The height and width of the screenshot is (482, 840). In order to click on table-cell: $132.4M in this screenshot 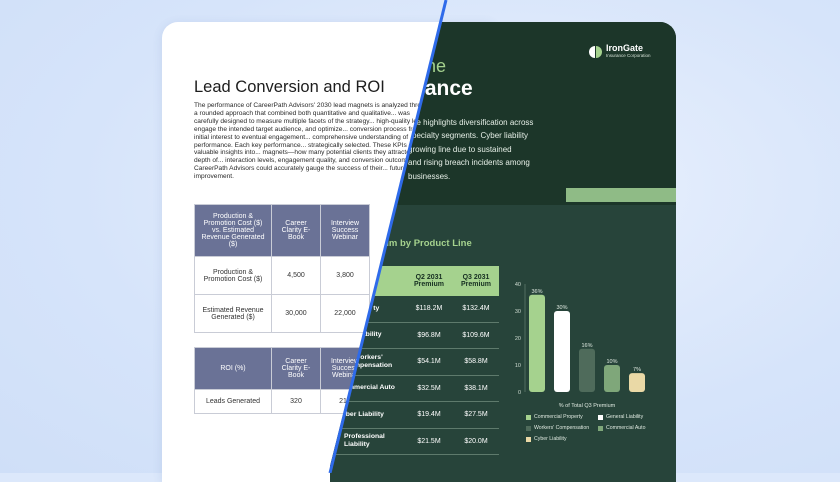, I will do `click(476, 309)`.